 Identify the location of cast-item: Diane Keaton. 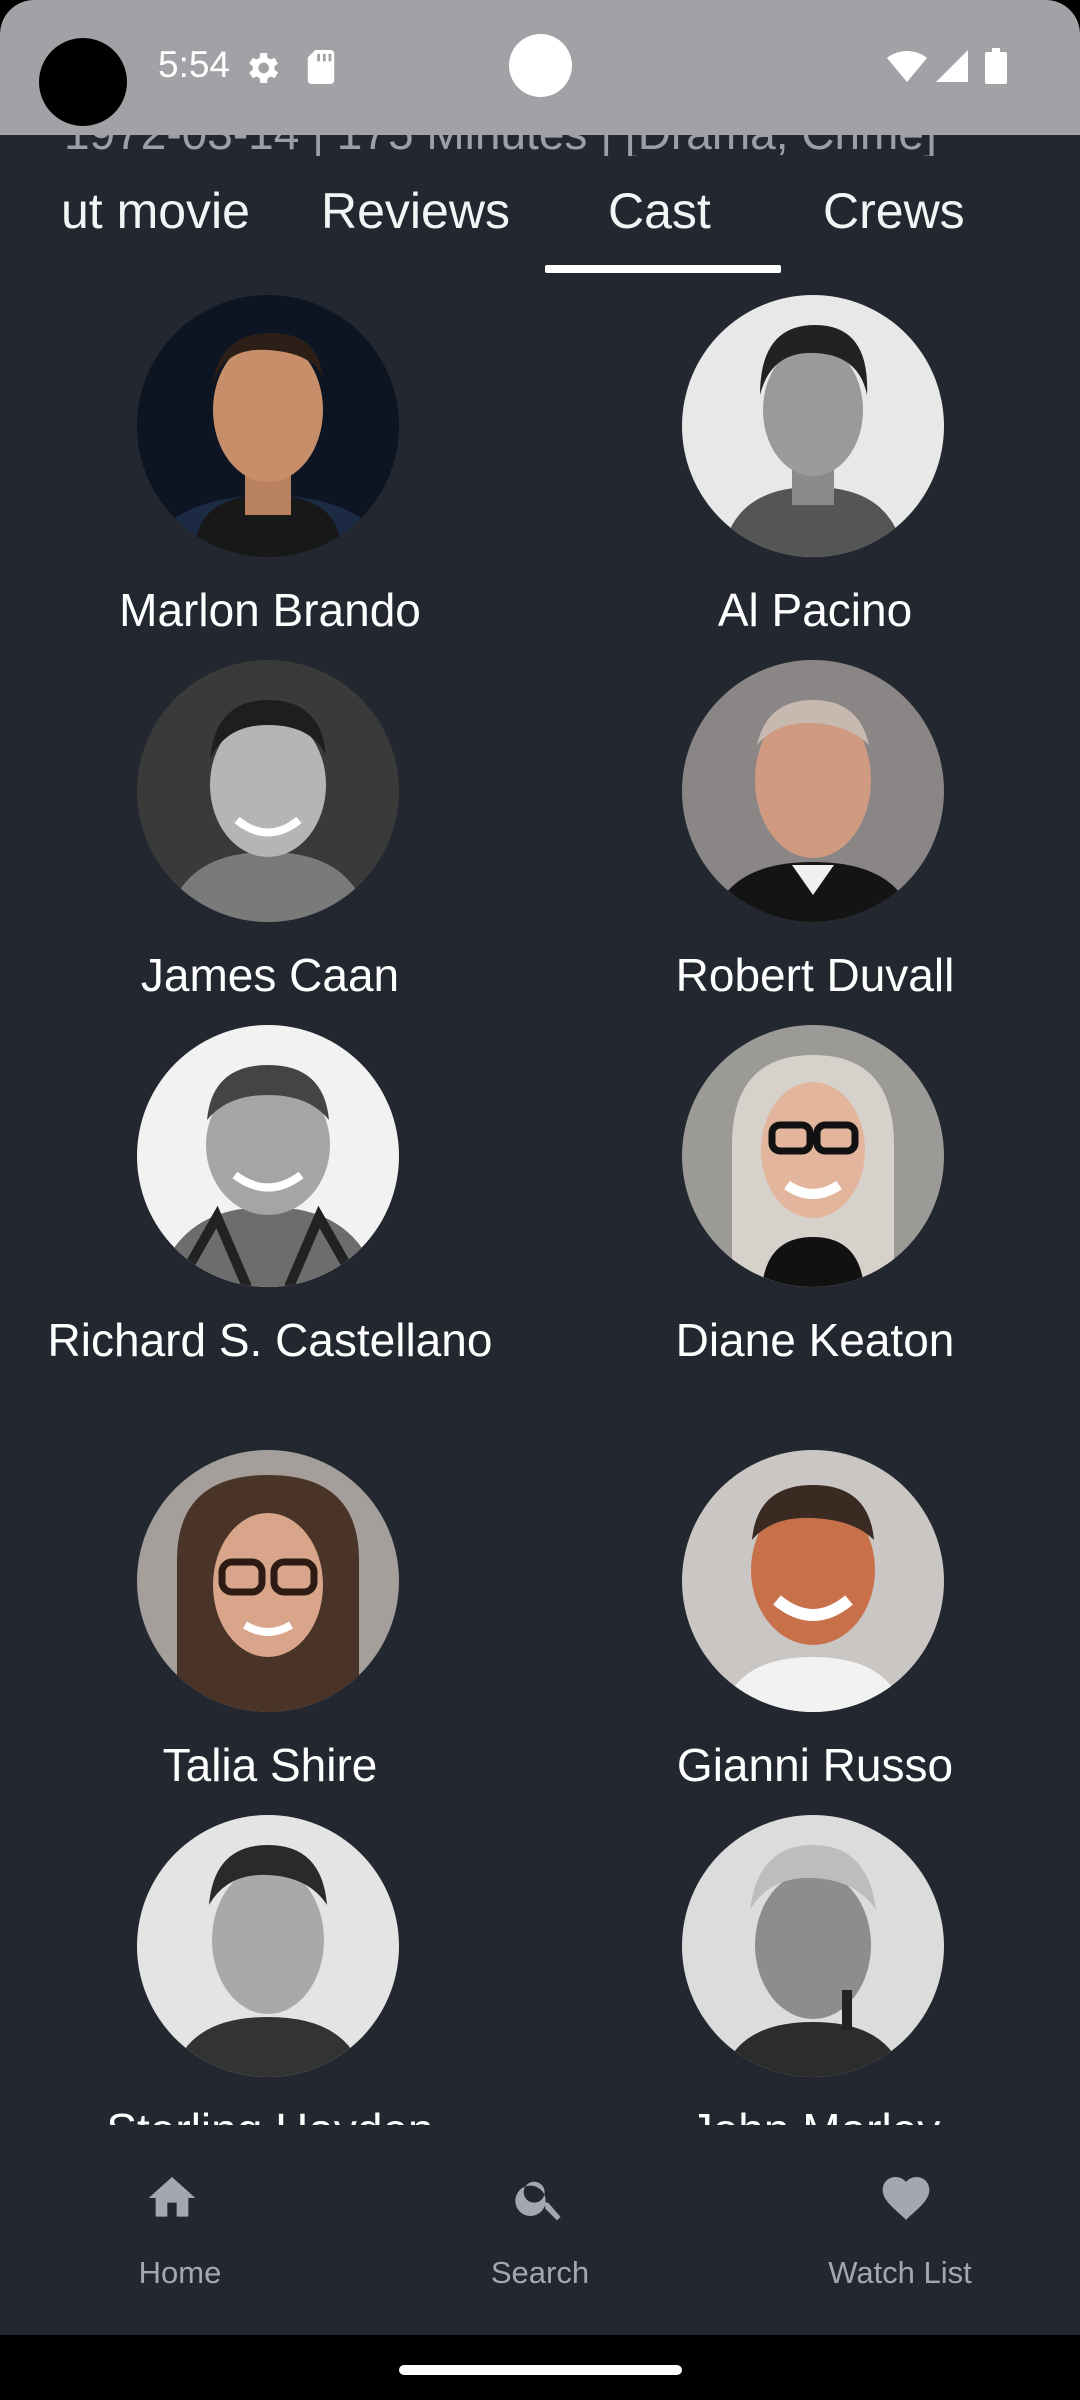
(812, 1195).